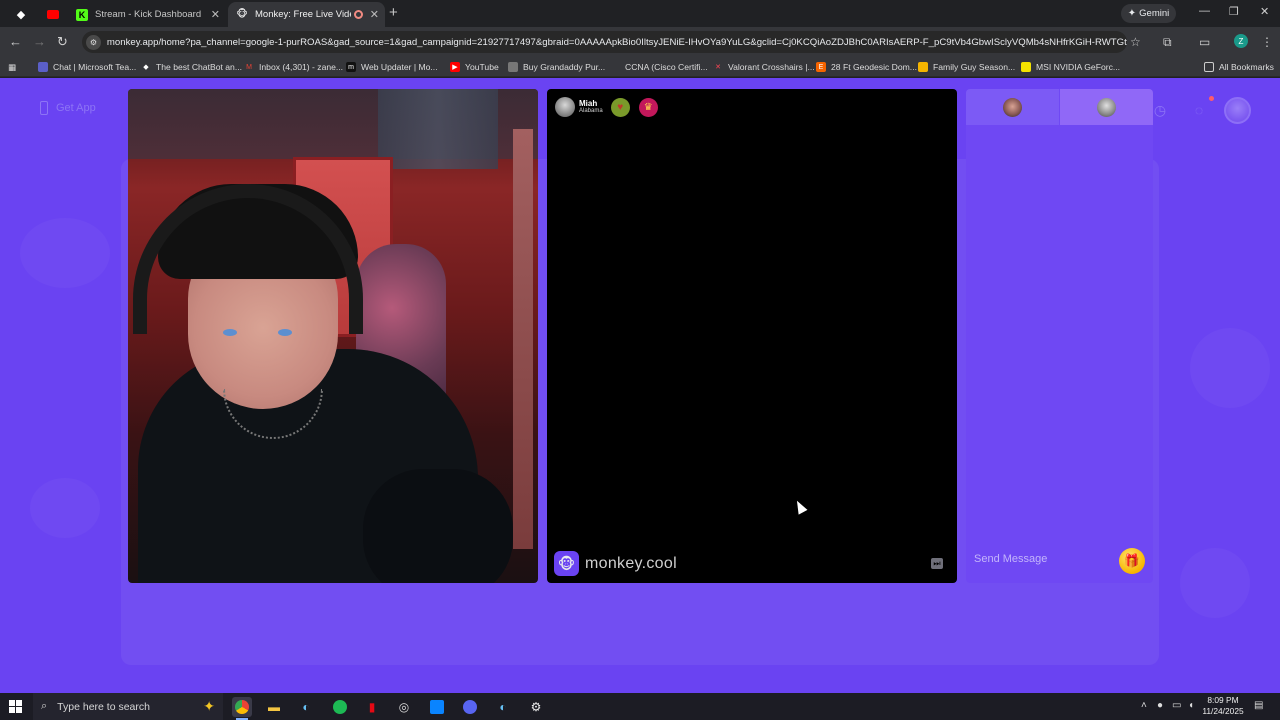 Image resolution: width=1280 pixels, height=720 pixels. What do you see at coordinates (62, 42) in the screenshot?
I see `reload-button: ↻` at bounding box center [62, 42].